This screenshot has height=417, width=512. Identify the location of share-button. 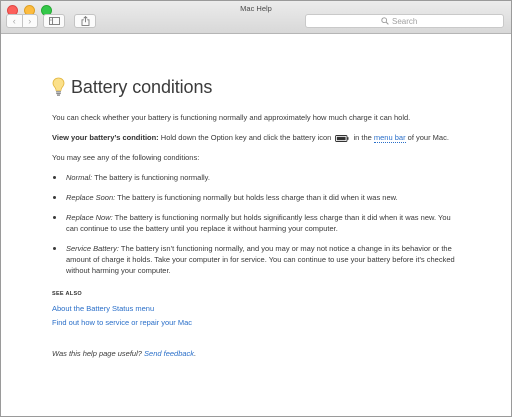
(85, 21).